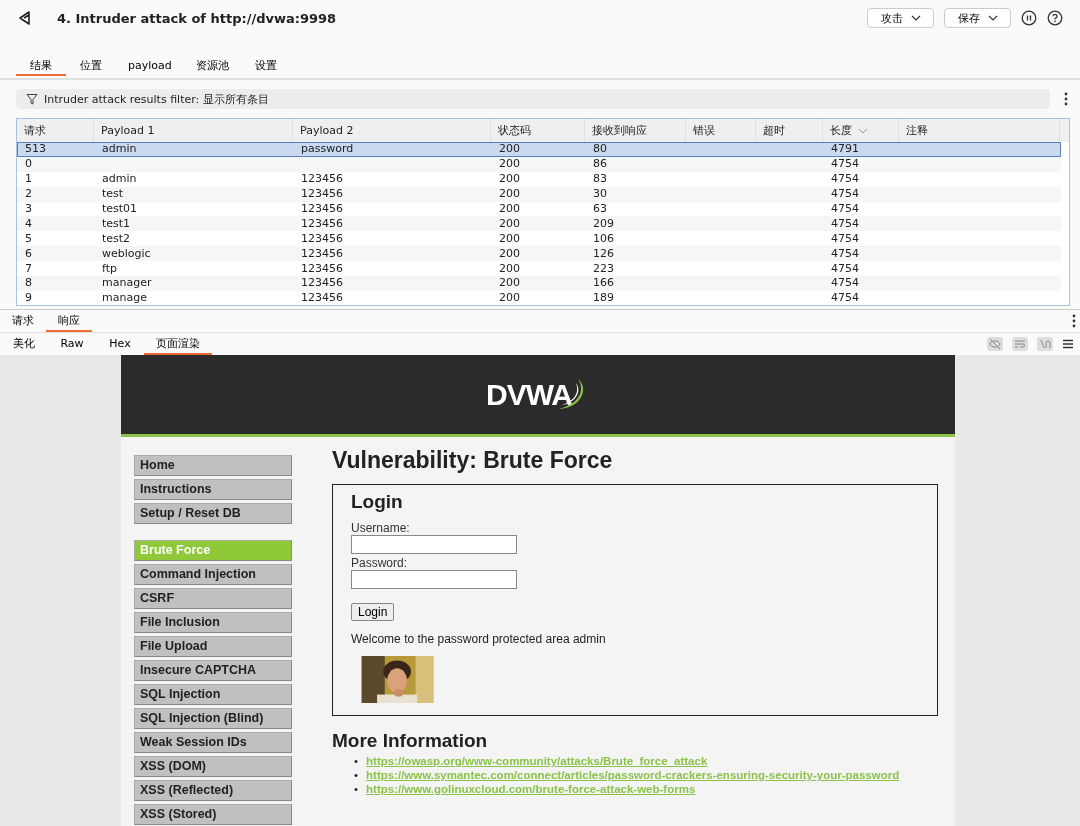  What do you see at coordinates (23, 321) in the screenshot?
I see `tab: 请求` at bounding box center [23, 321].